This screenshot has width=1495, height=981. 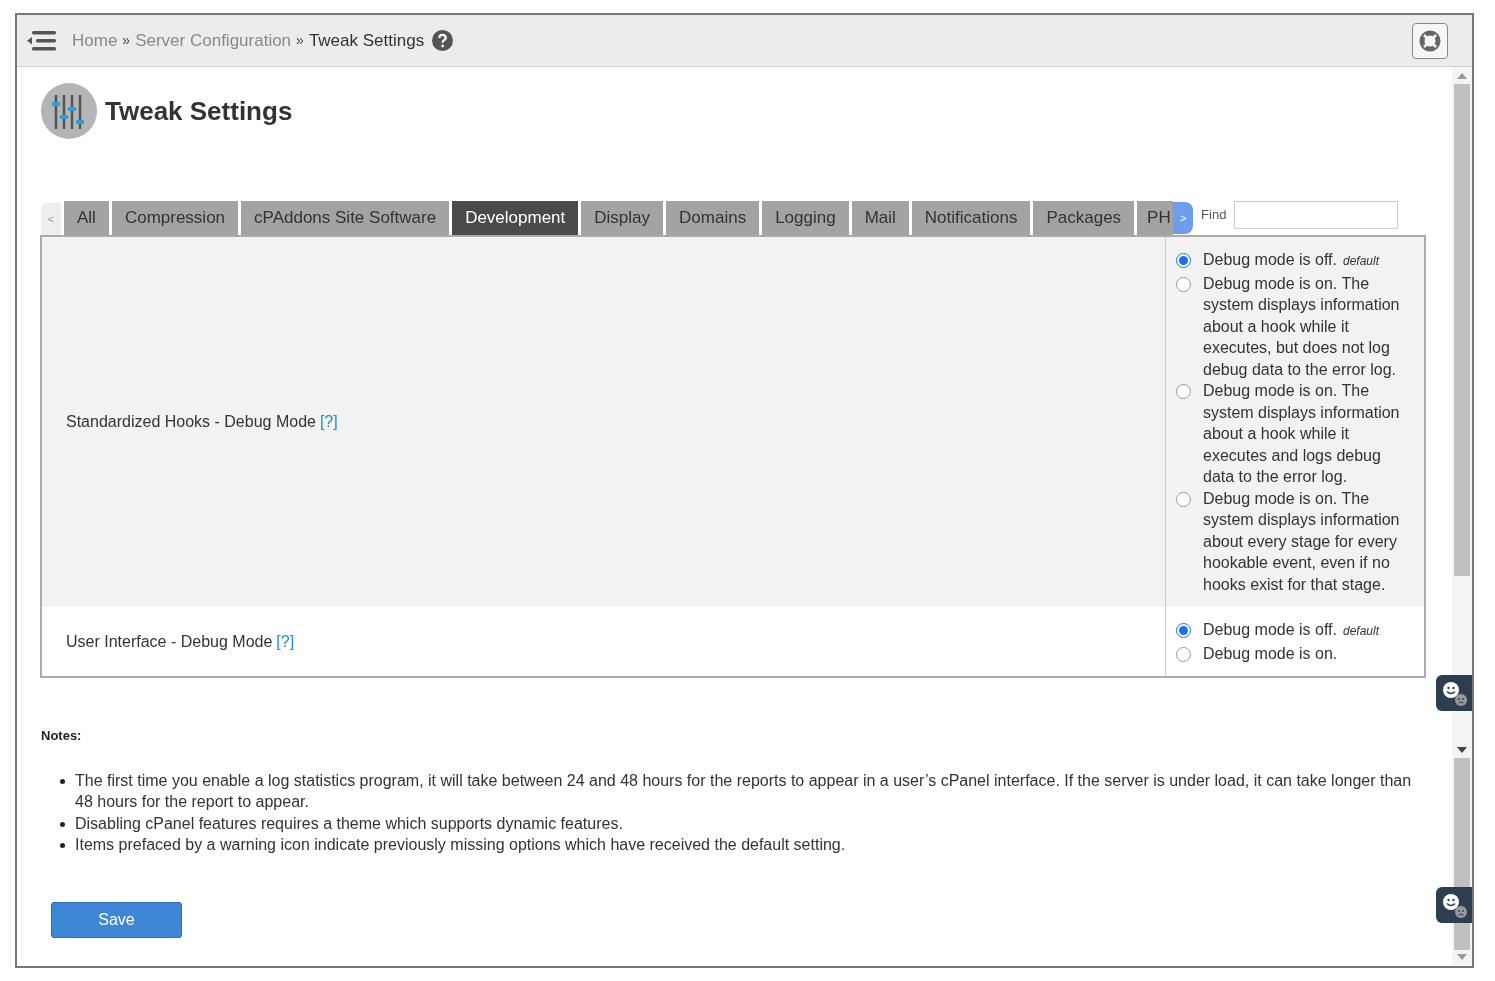 I want to click on tab: Mail, so click(x=880, y=218).